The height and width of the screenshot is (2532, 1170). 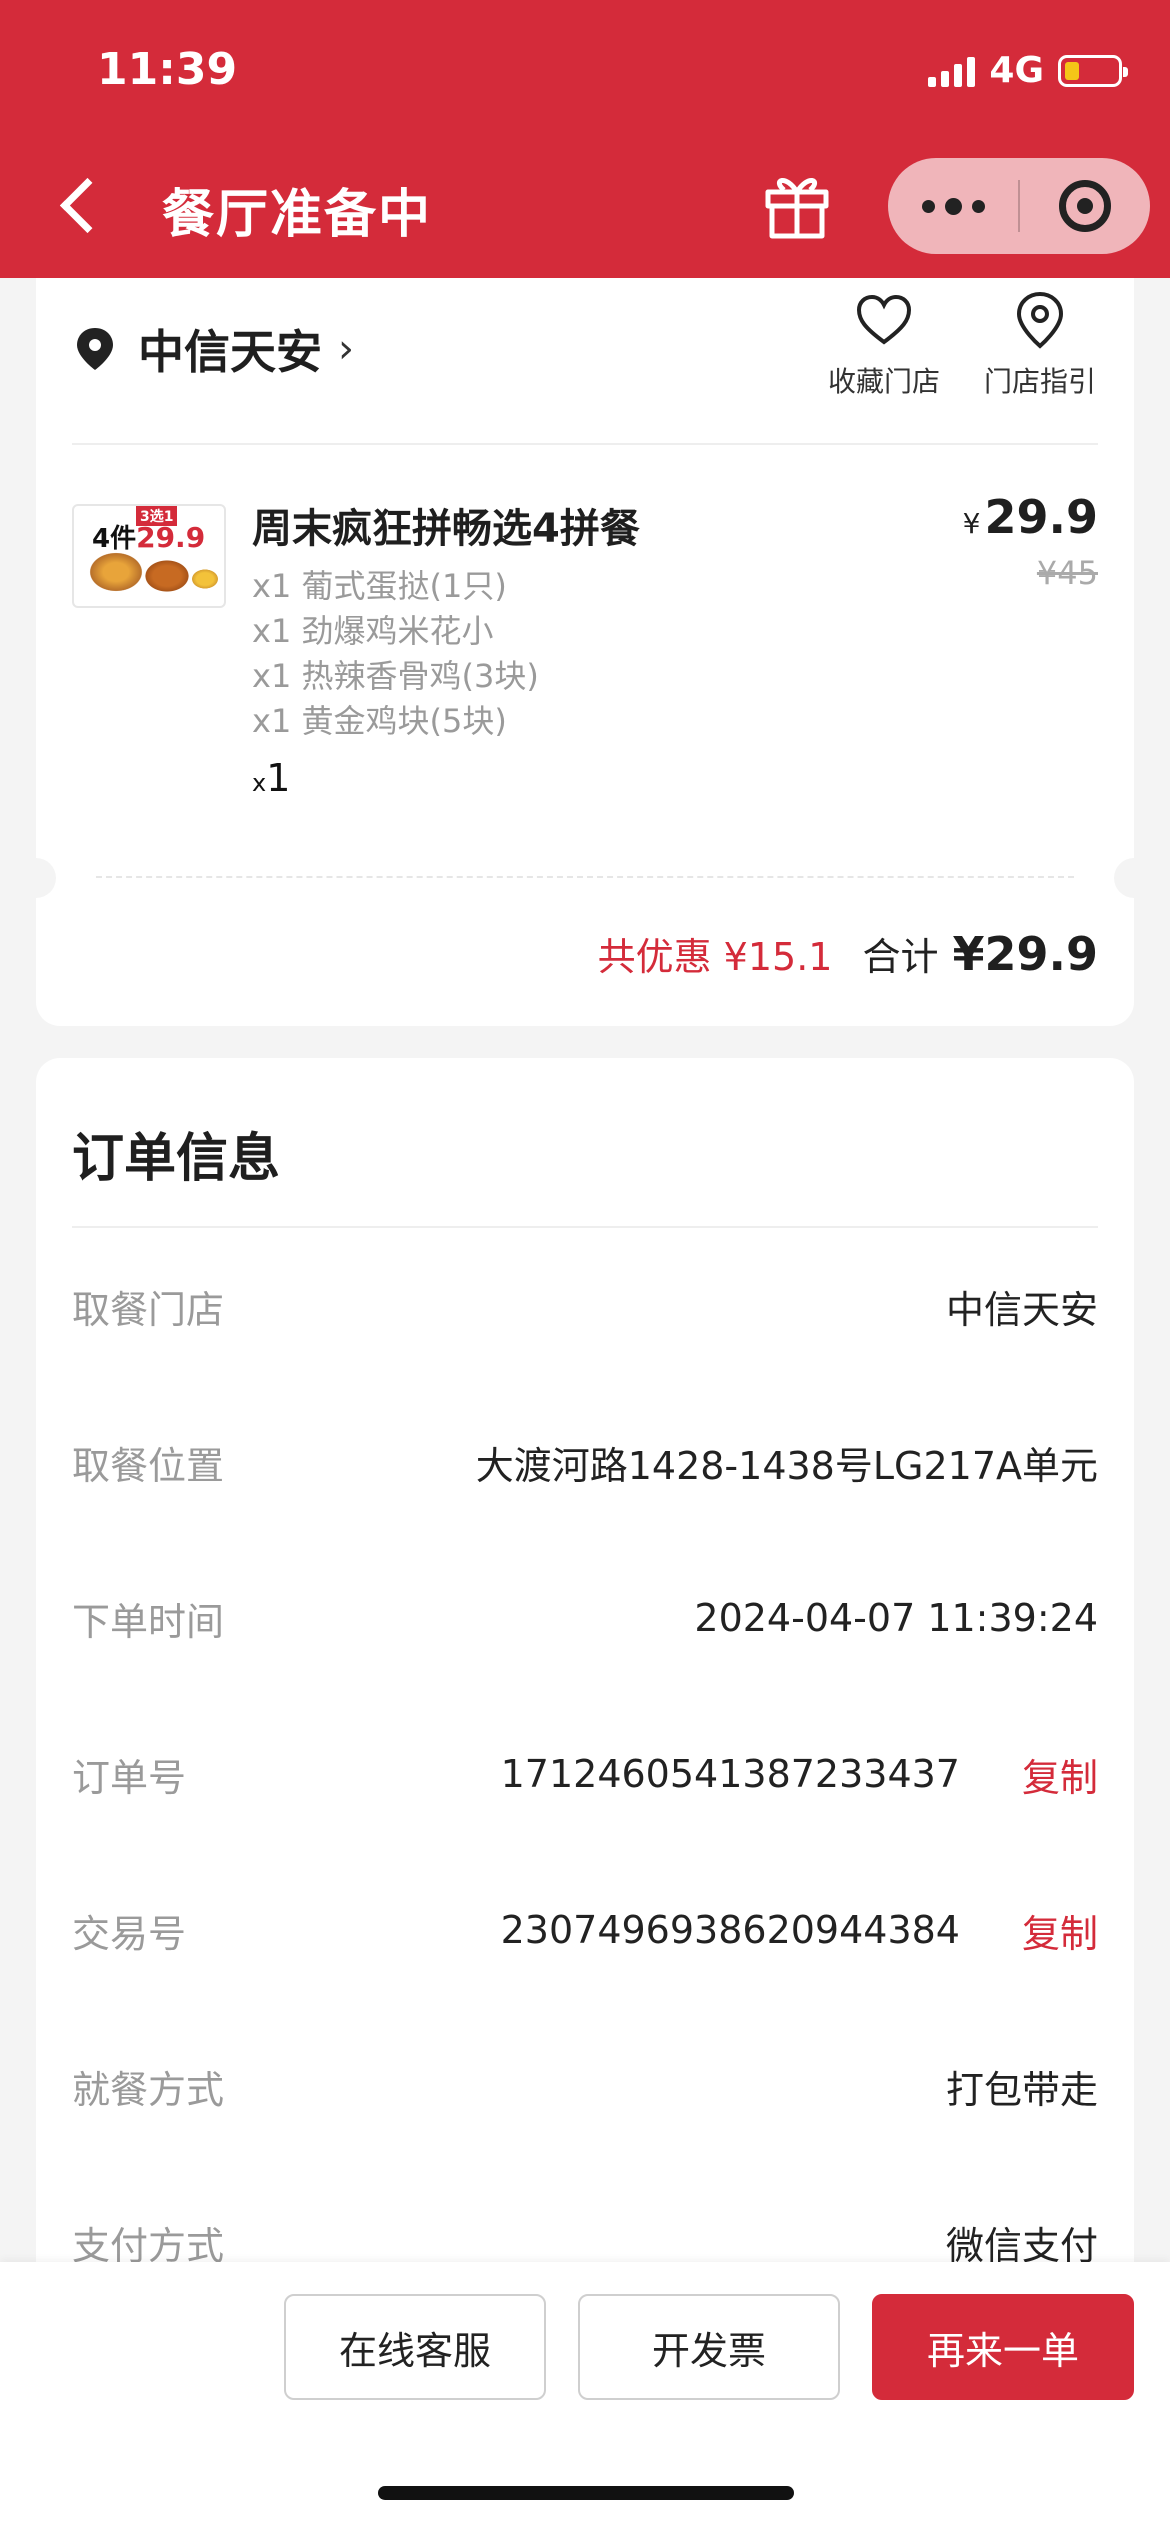 I want to click on more-menu-button, so click(x=953, y=206).